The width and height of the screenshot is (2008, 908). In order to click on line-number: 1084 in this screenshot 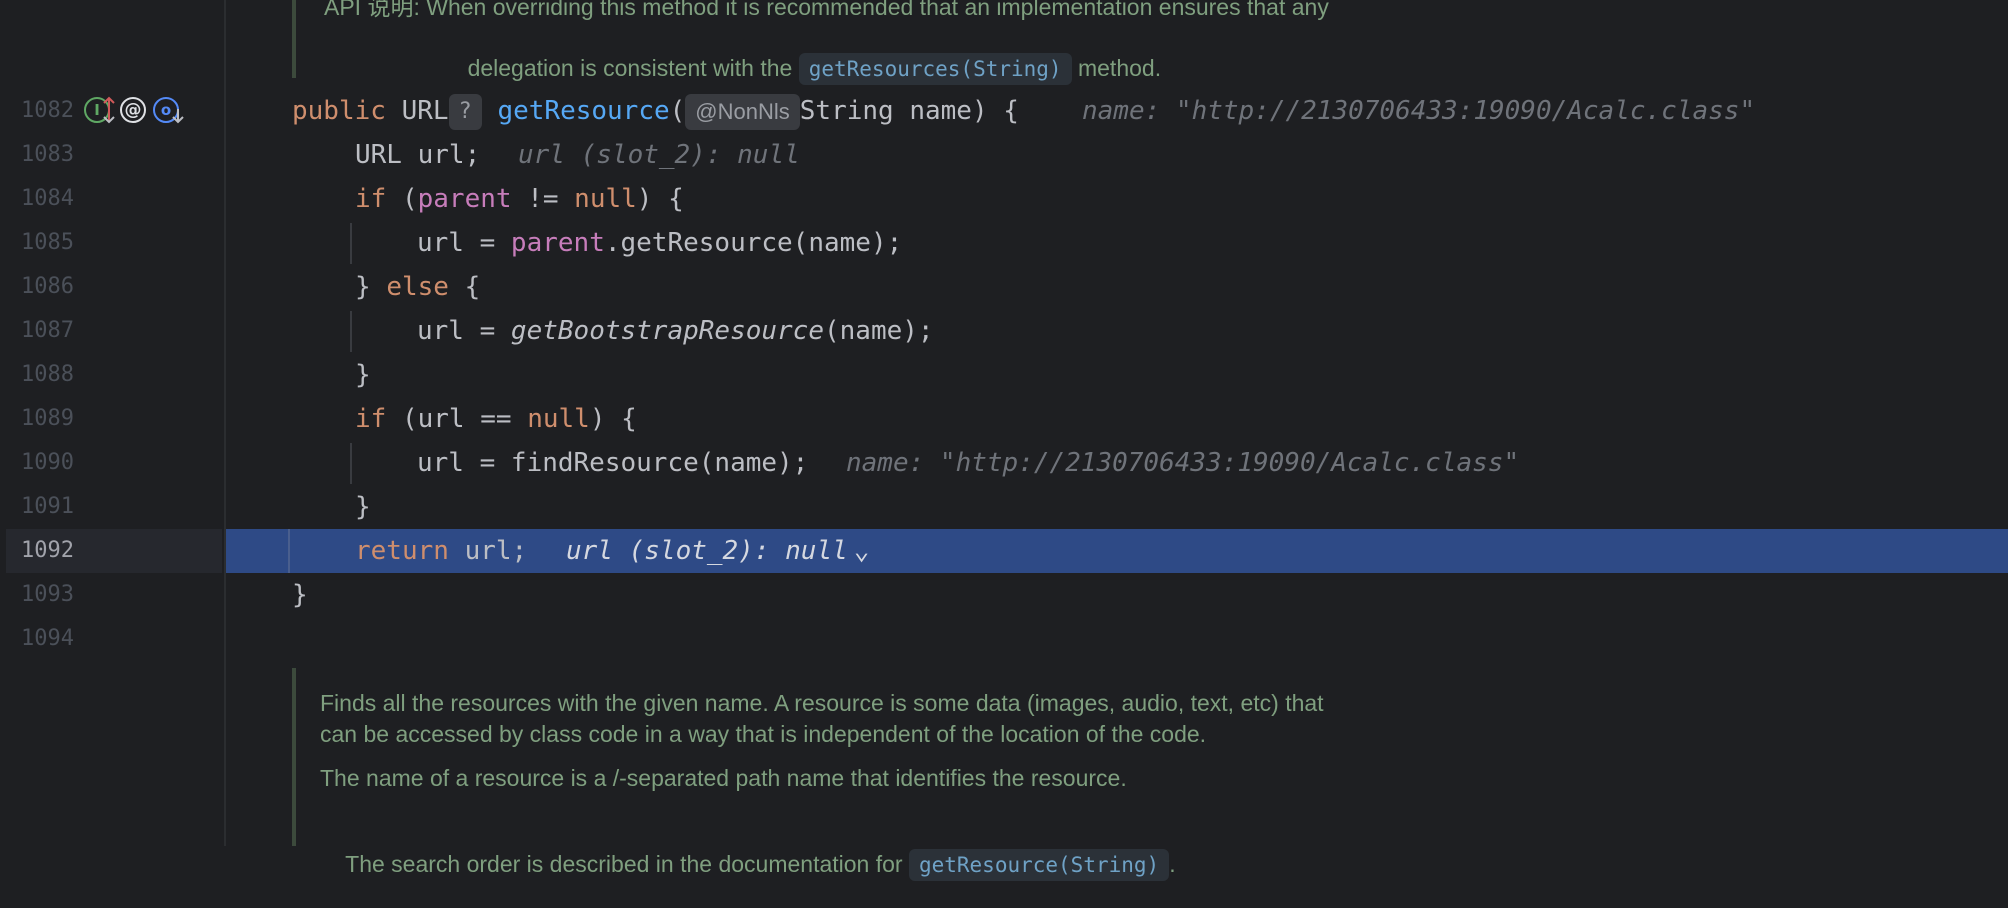, I will do `click(37, 199)`.